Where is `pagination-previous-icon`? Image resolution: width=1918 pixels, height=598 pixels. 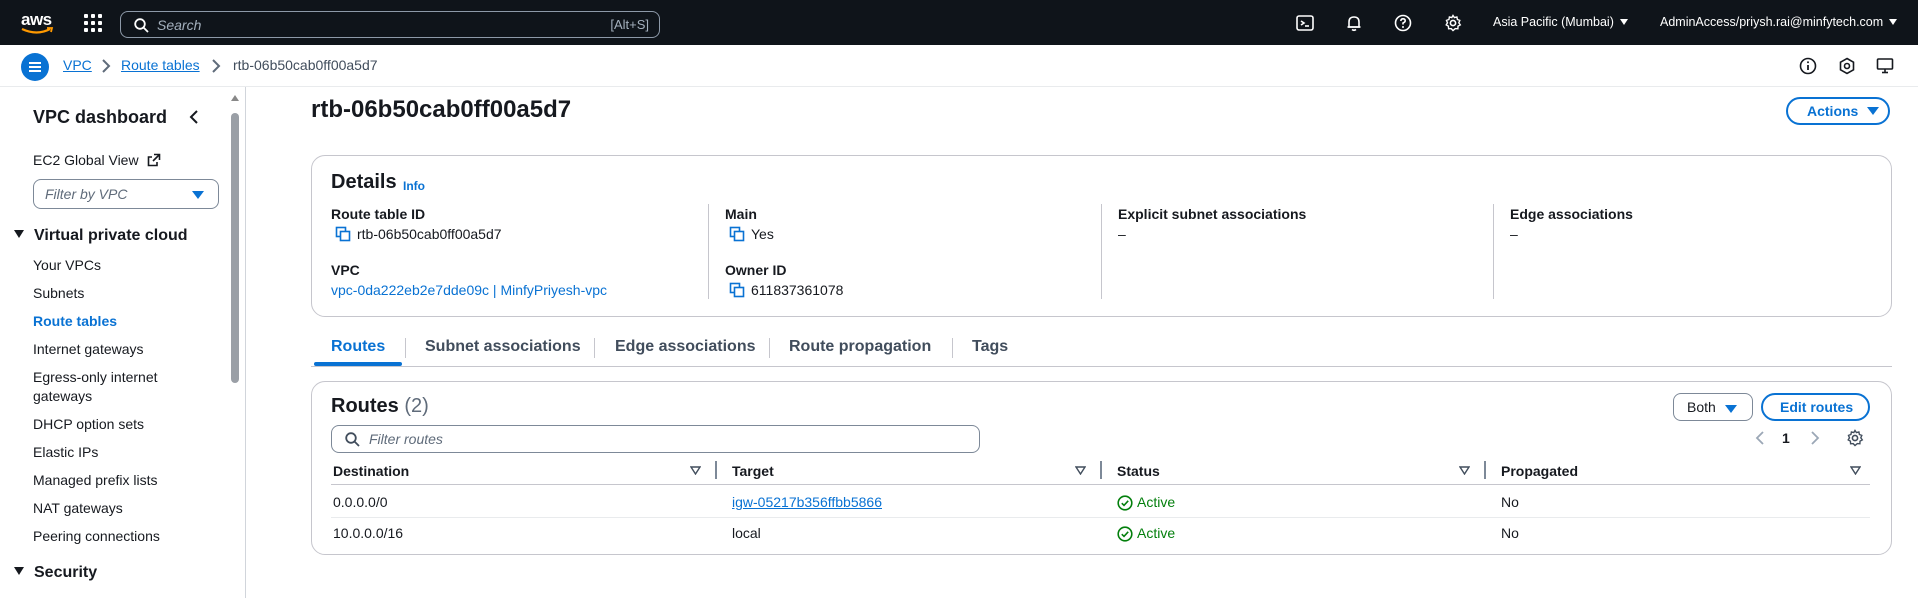 pagination-previous-icon is located at coordinates (1760, 438).